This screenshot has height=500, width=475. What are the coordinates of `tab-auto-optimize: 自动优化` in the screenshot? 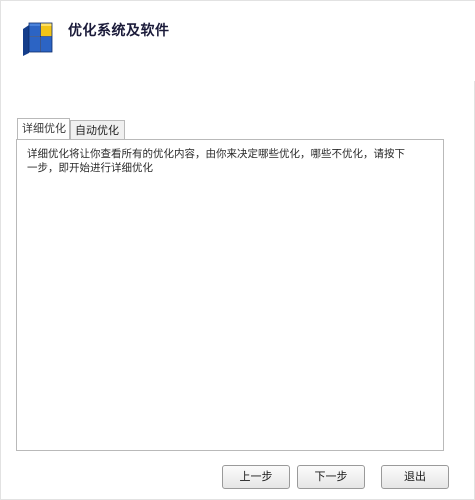 It's located at (97, 129).